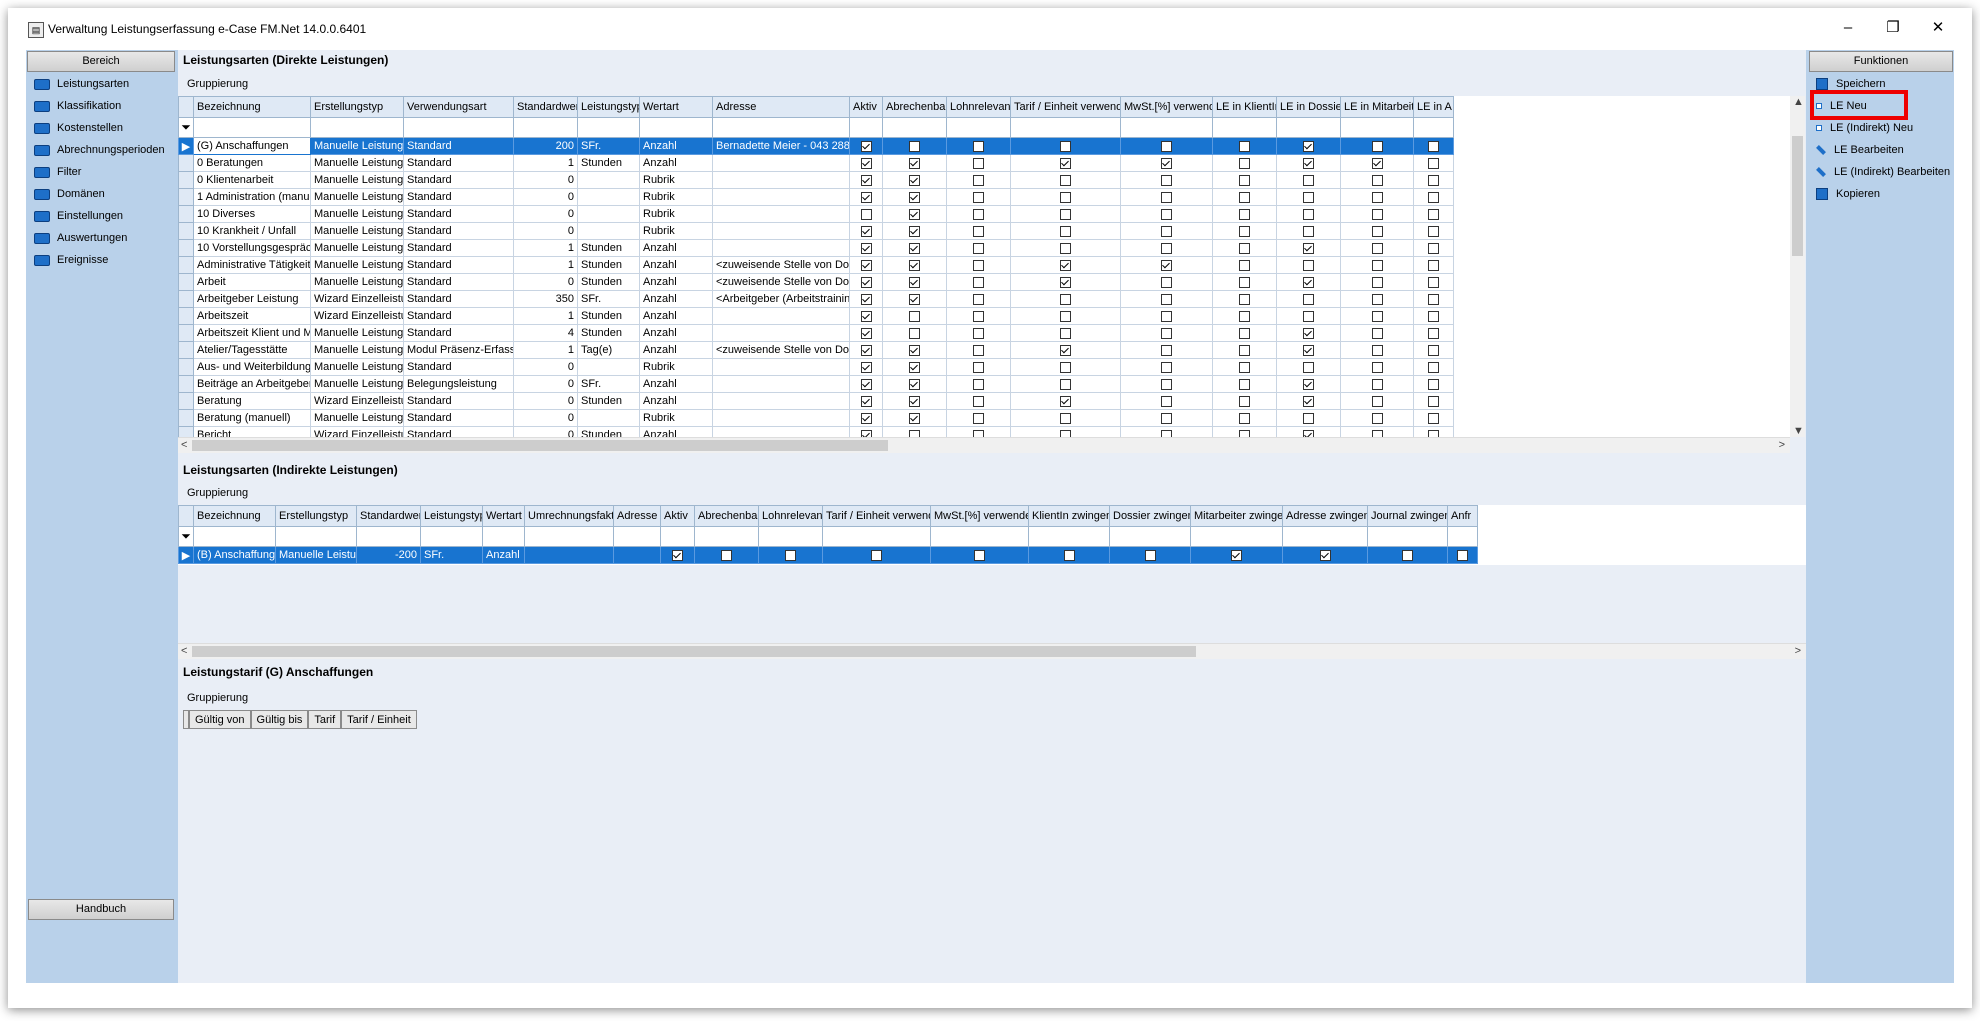 The width and height of the screenshot is (1980, 1021). What do you see at coordinates (101, 909) in the screenshot?
I see `handbuch-button: Handbuch` at bounding box center [101, 909].